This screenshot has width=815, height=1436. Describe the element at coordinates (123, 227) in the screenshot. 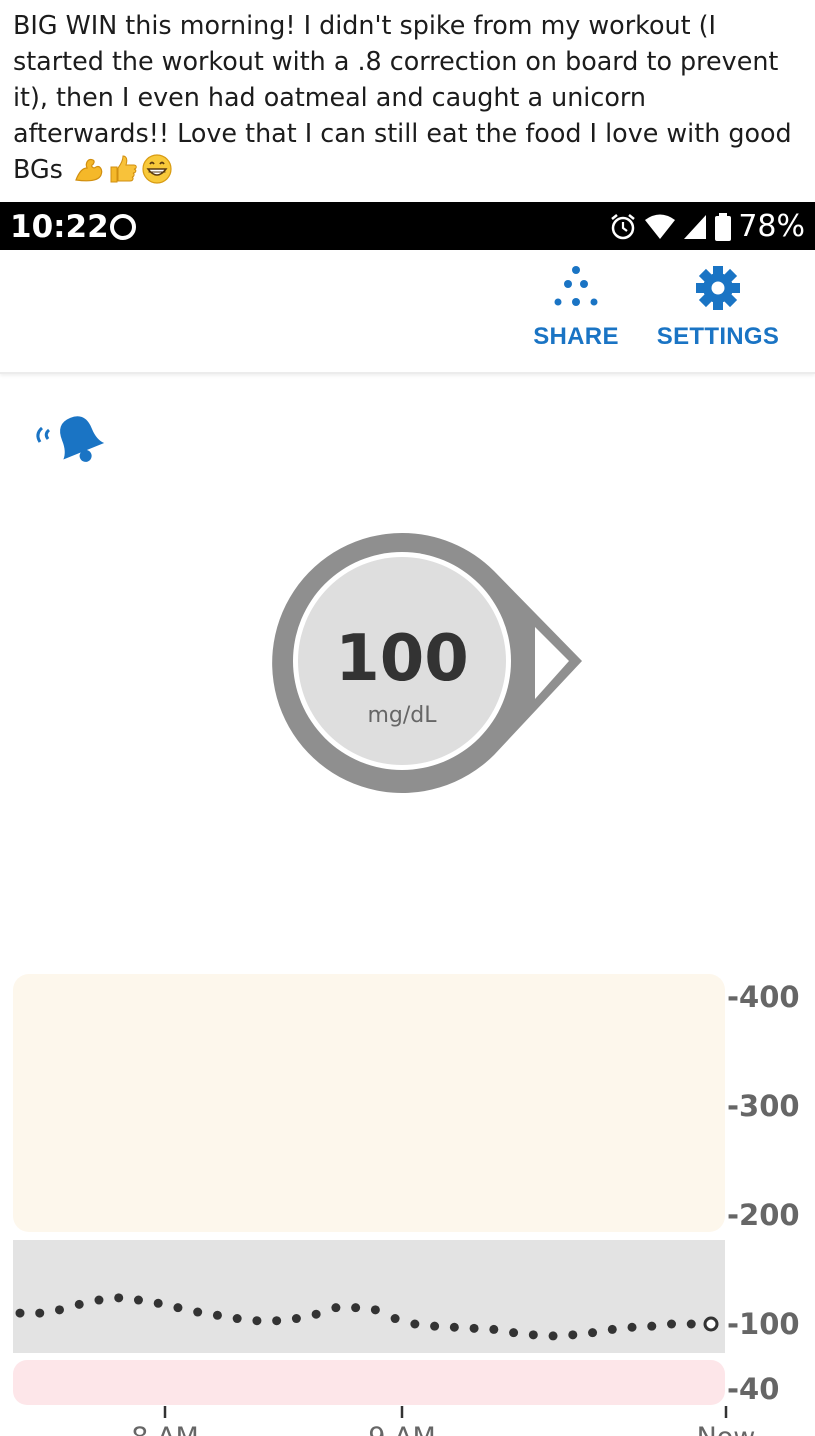

I see `notification-ring-icon` at that location.